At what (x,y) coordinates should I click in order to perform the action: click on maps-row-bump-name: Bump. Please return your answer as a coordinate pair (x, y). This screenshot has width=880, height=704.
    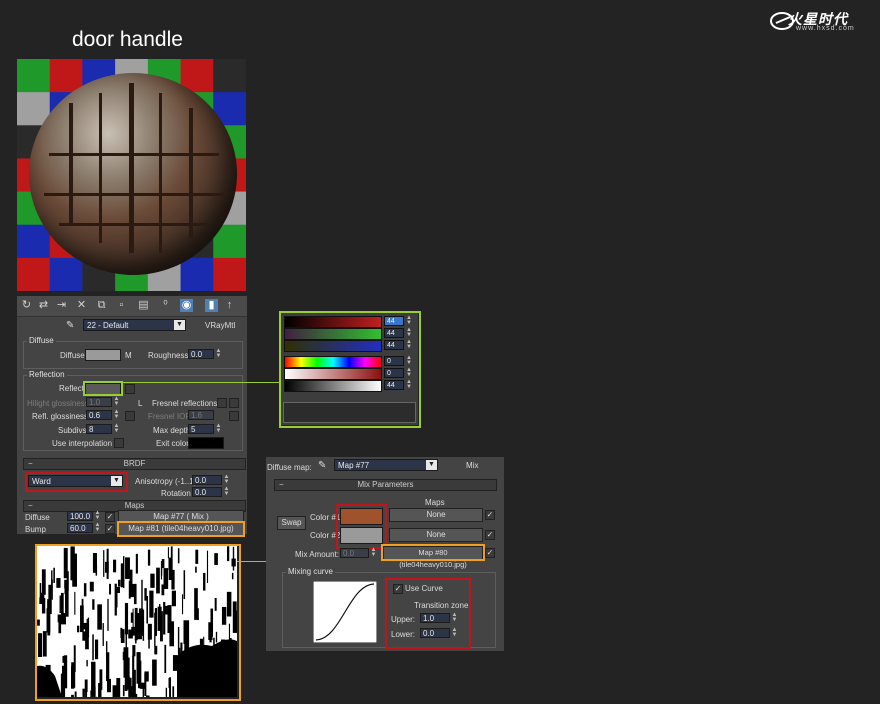
    Looking at the image, I should click on (35, 529).